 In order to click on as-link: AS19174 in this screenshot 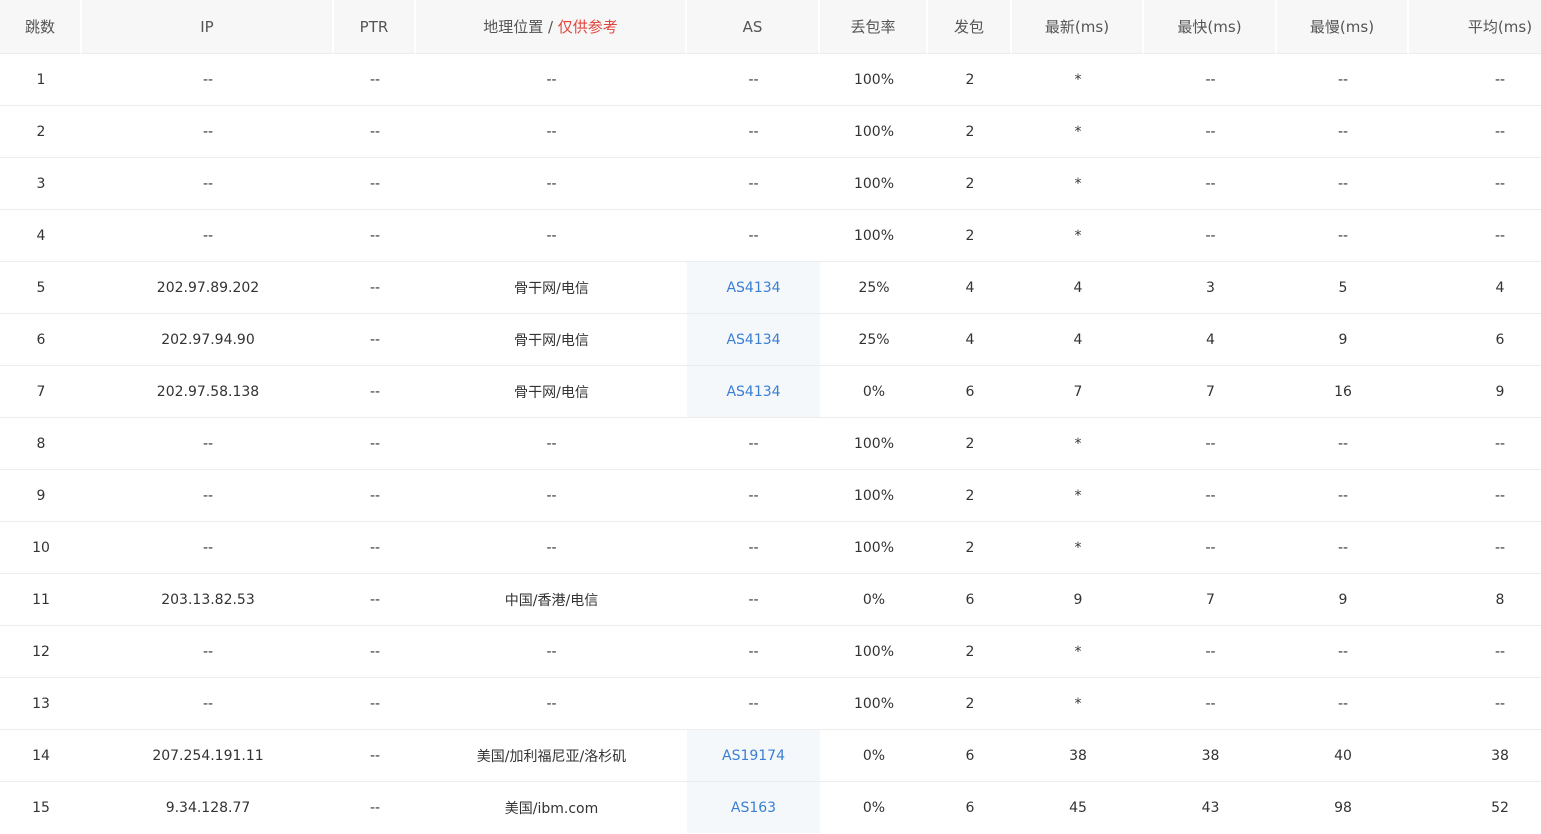, I will do `click(753, 756)`.